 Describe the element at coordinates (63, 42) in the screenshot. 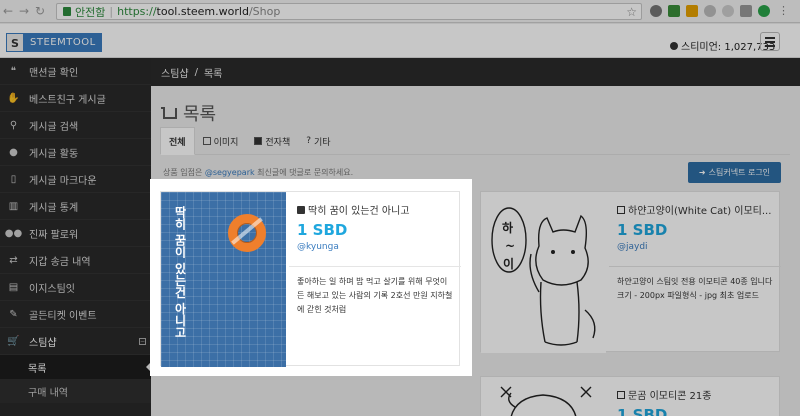

I see `logo-text: STEEMTOOL` at that location.